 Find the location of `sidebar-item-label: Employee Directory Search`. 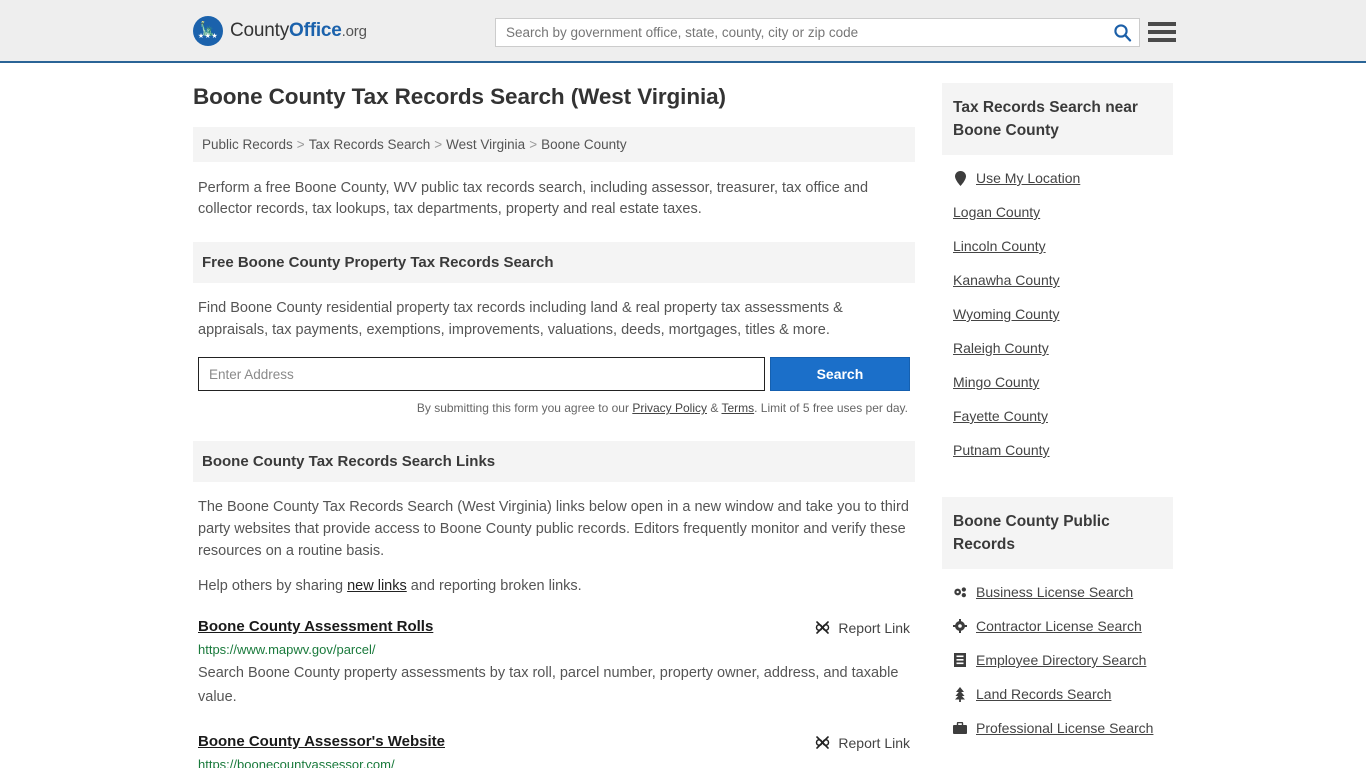

sidebar-item-label: Employee Directory Search is located at coordinates (1061, 660).